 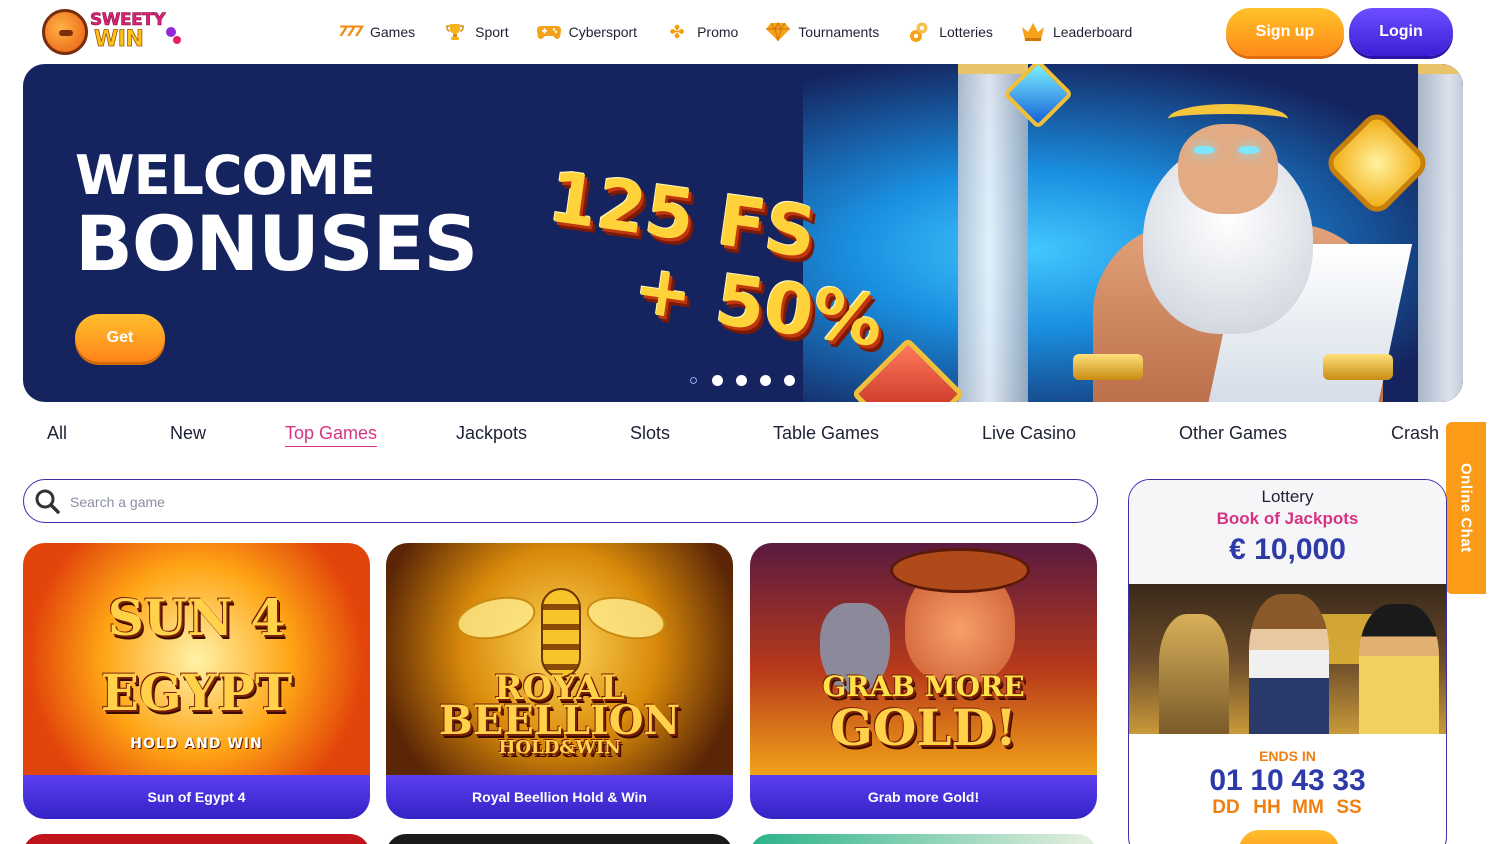 What do you see at coordinates (1349, 791) in the screenshot?
I see `timer-seconds: 33 SS` at bounding box center [1349, 791].